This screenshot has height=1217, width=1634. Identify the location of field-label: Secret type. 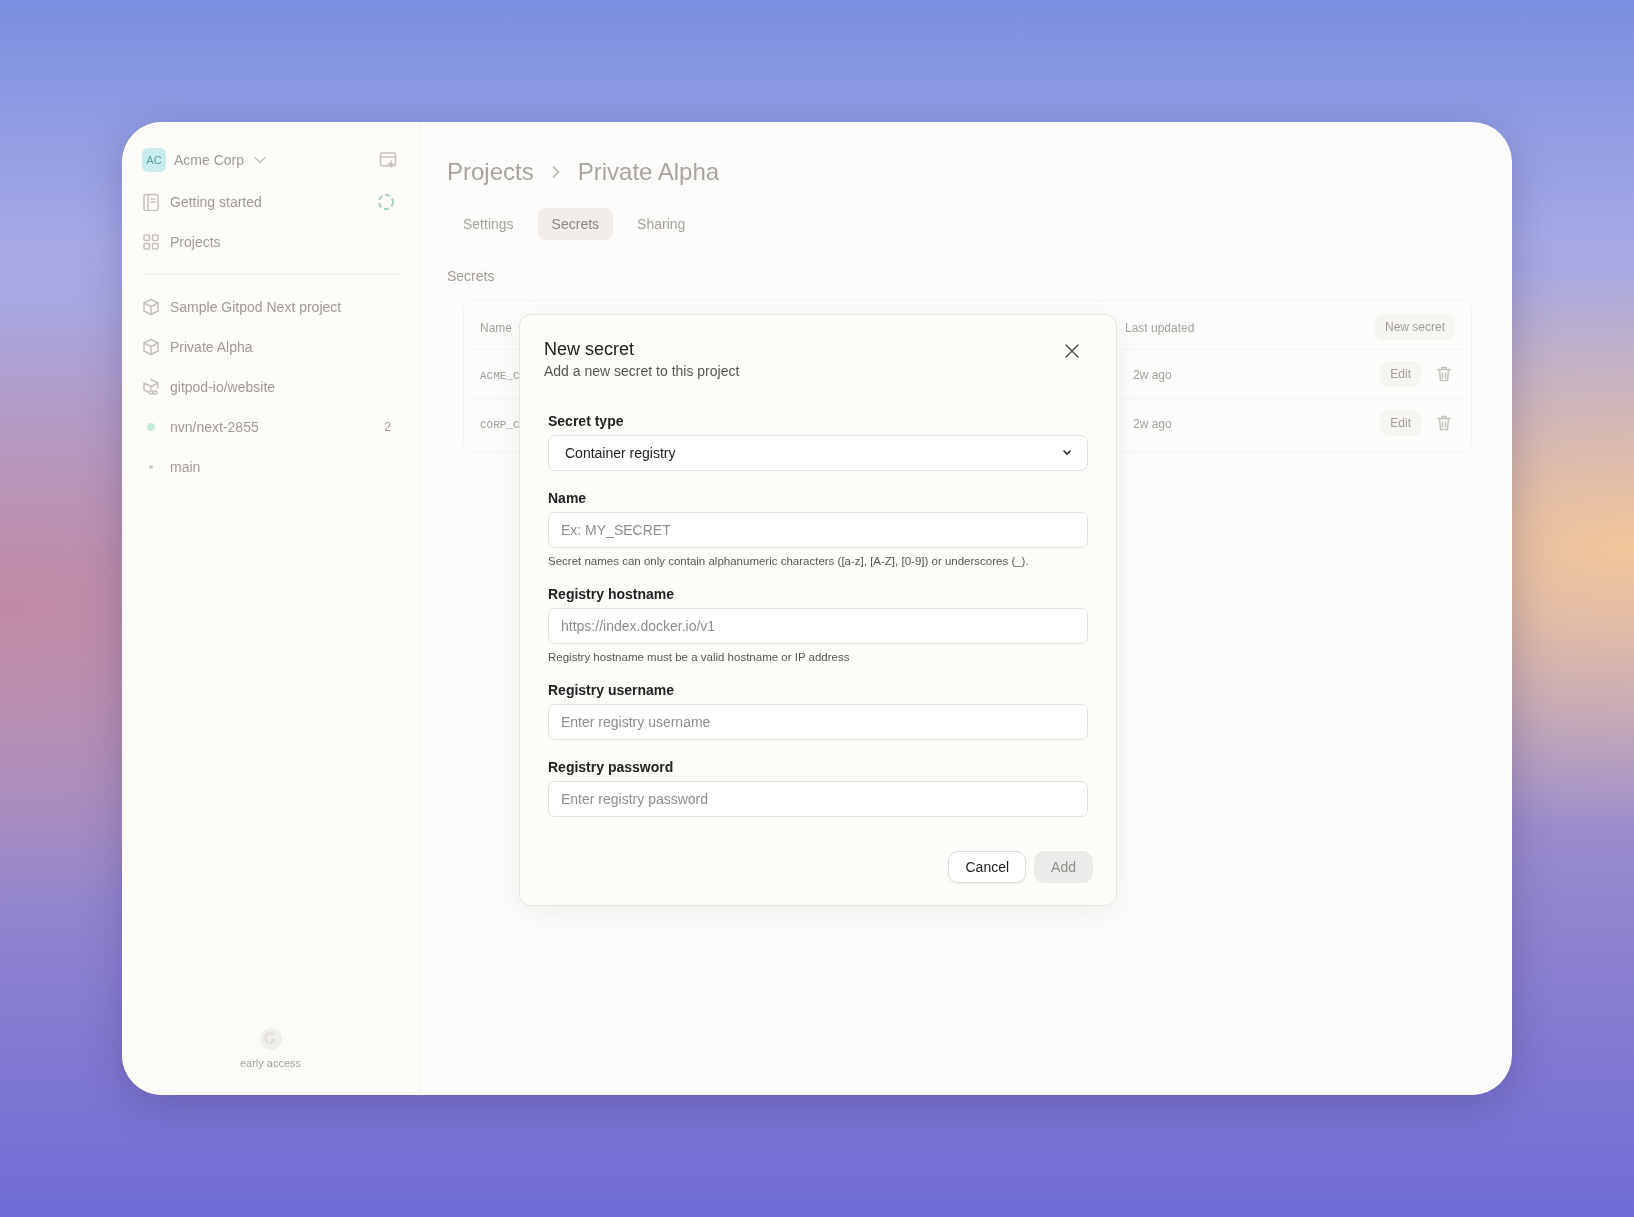
(586, 421).